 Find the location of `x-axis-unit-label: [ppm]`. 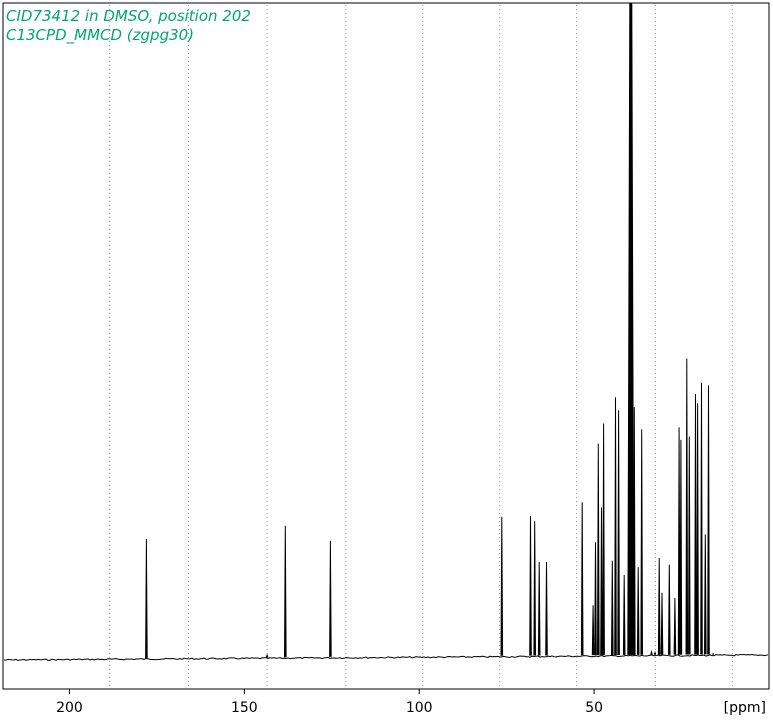

x-axis-unit-label: [ppm] is located at coordinates (745, 708).